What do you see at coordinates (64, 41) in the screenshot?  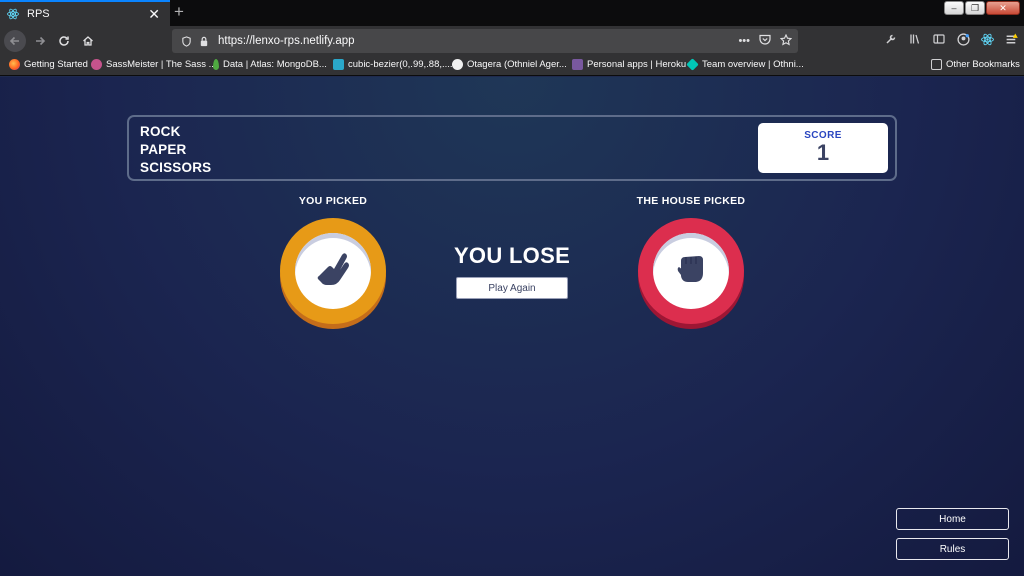 I see `reload-icon` at bounding box center [64, 41].